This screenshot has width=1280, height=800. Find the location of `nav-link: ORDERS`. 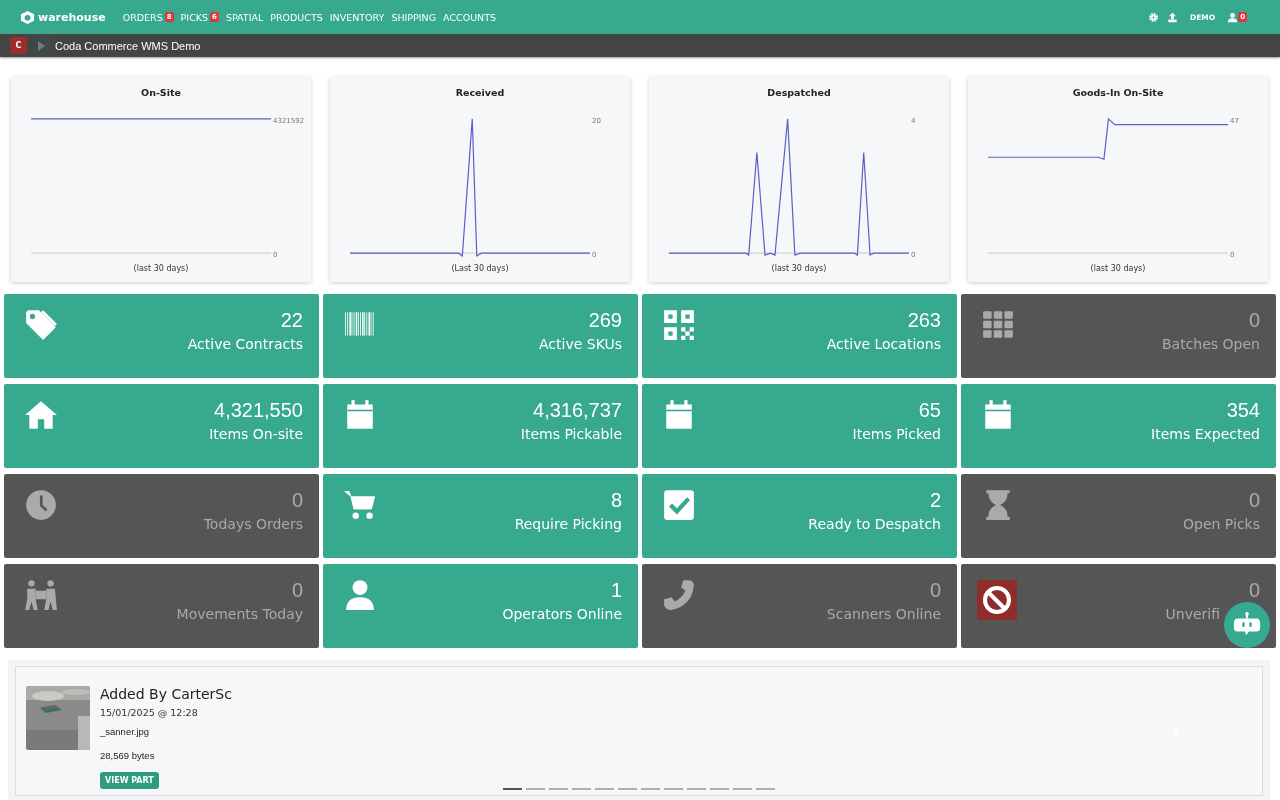

nav-link: ORDERS is located at coordinates (142, 17).